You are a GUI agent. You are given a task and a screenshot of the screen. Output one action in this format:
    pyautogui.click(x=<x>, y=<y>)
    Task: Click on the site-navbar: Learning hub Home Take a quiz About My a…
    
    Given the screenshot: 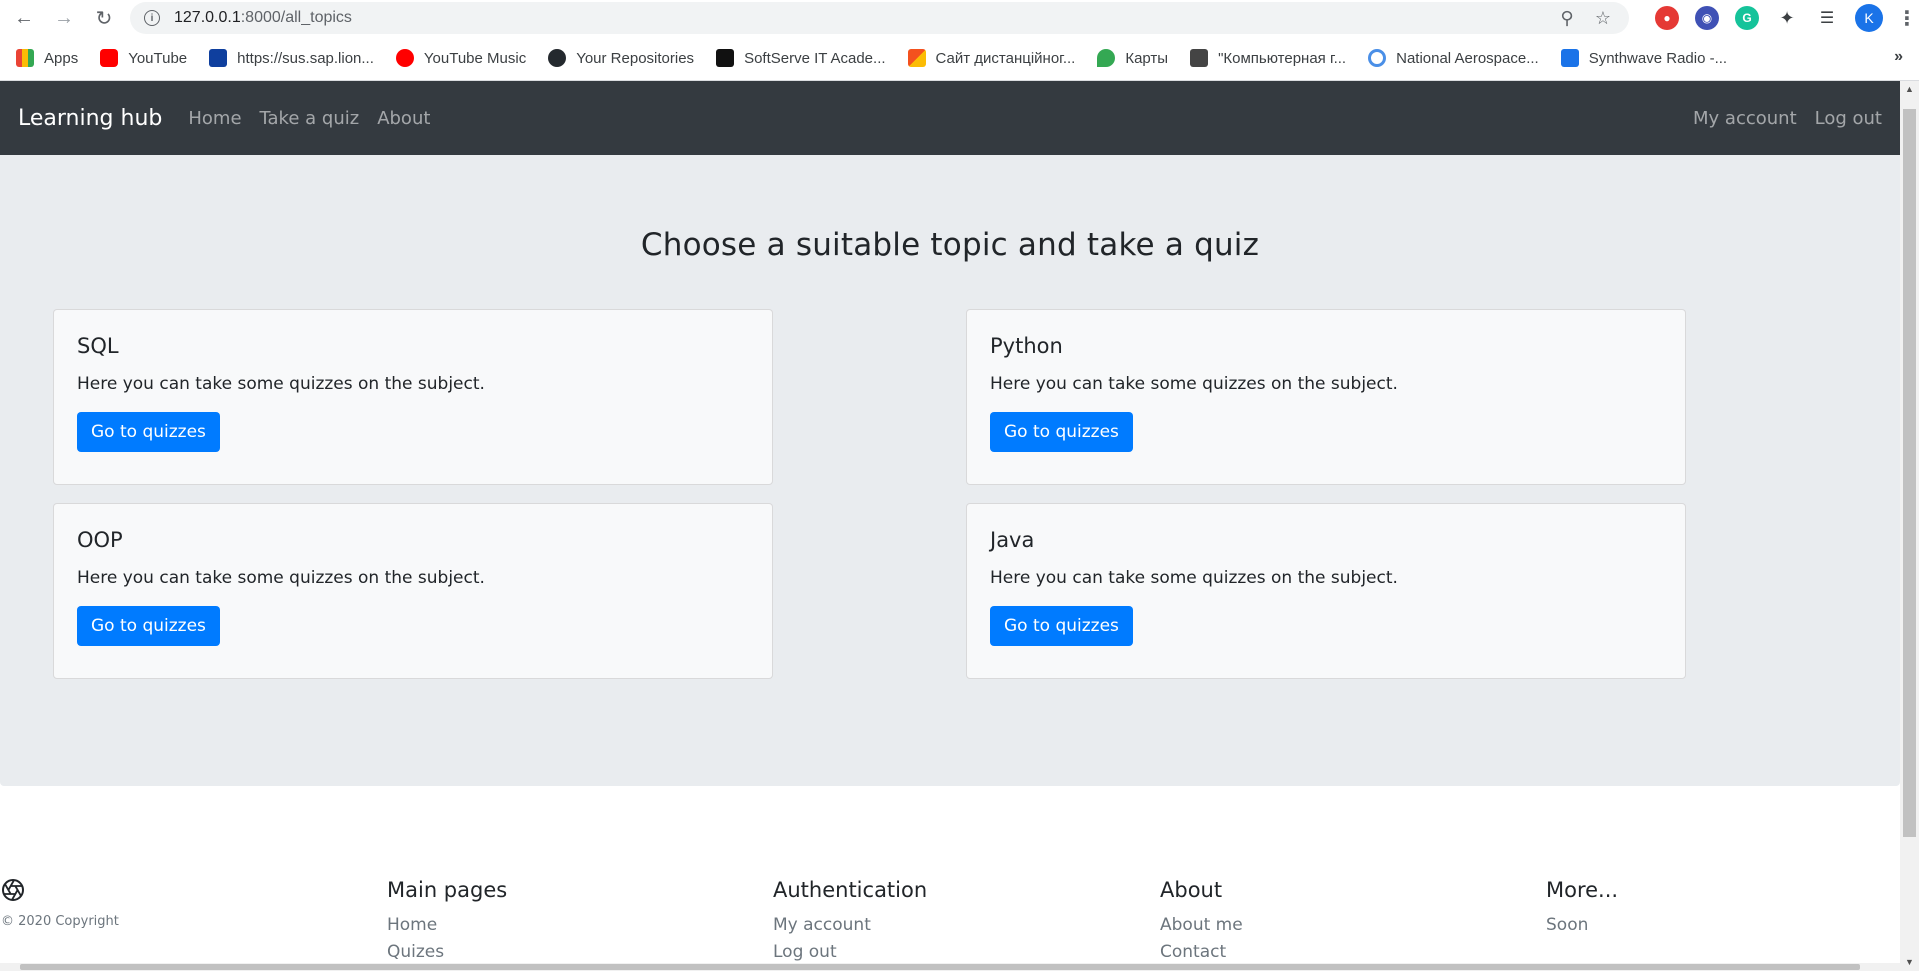 What is the action you would take?
    pyautogui.click(x=950, y=118)
    